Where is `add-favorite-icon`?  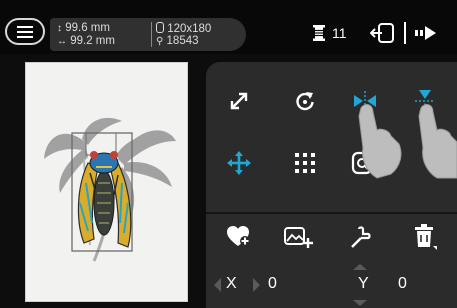 add-favorite-icon is located at coordinates (238, 236).